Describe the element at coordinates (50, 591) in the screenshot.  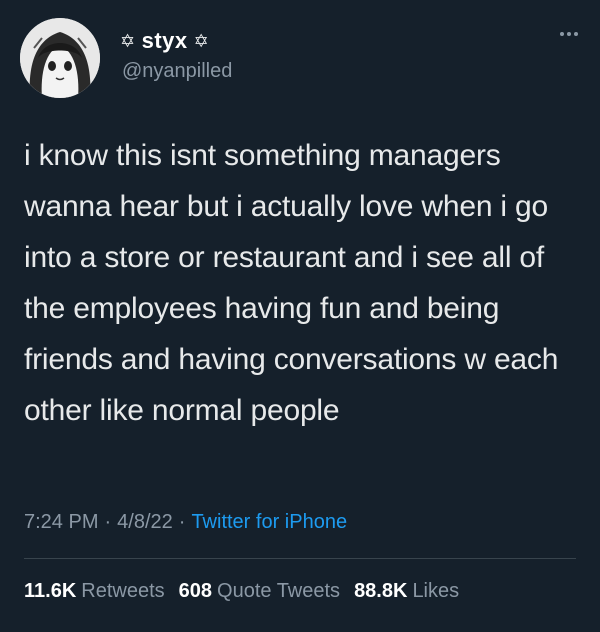
I see `retweets-count: 11.6K` at that location.